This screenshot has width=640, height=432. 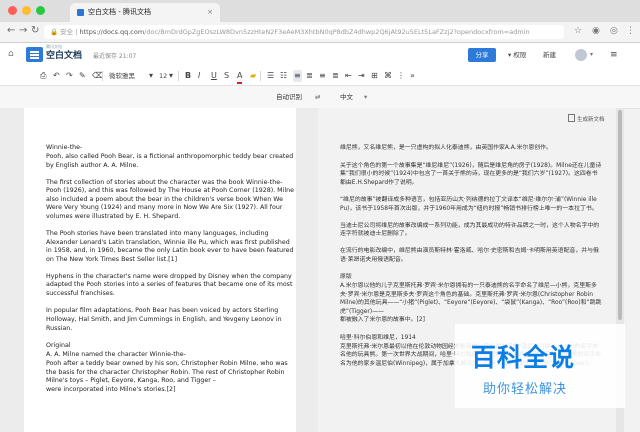 What do you see at coordinates (525, 389) in the screenshot?
I see `watermark-subtitle: 助你轻松解决` at bounding box center [525, 389].